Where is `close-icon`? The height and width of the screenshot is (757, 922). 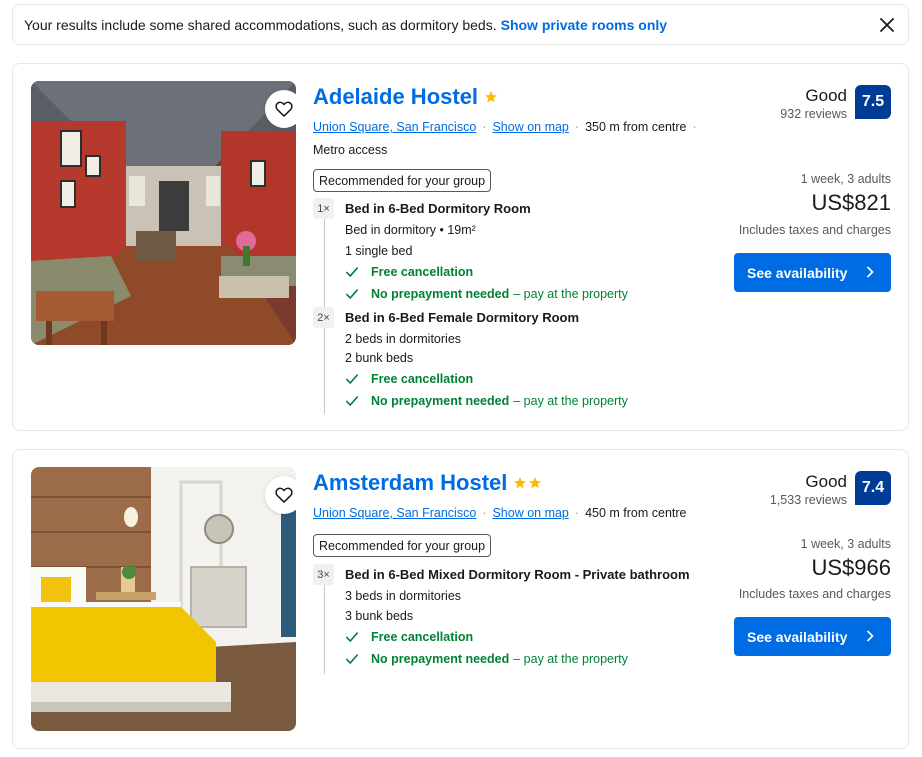
close-icon is located at coordinates (887, 25).